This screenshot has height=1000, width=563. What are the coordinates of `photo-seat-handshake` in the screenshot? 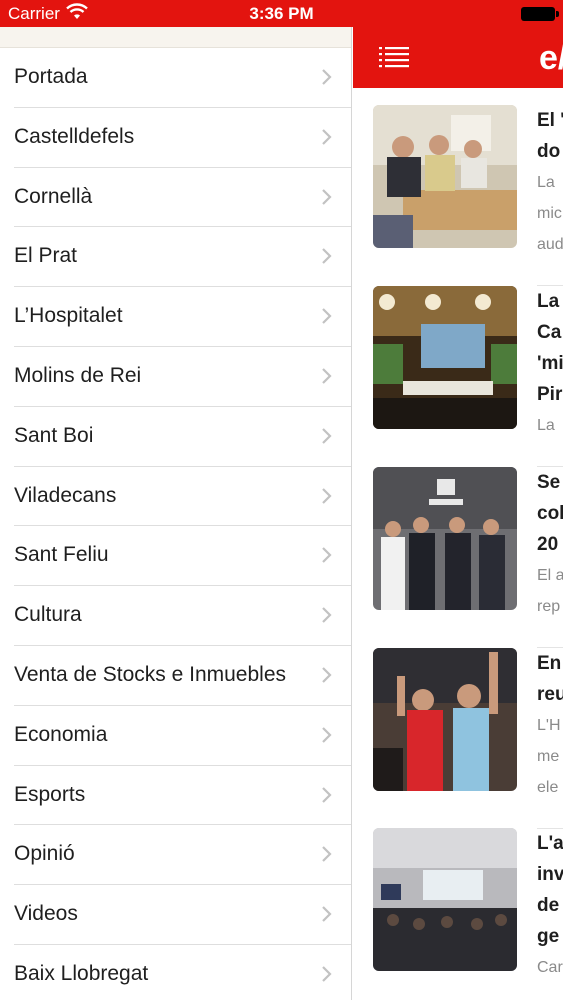 It's located at (445, 538).